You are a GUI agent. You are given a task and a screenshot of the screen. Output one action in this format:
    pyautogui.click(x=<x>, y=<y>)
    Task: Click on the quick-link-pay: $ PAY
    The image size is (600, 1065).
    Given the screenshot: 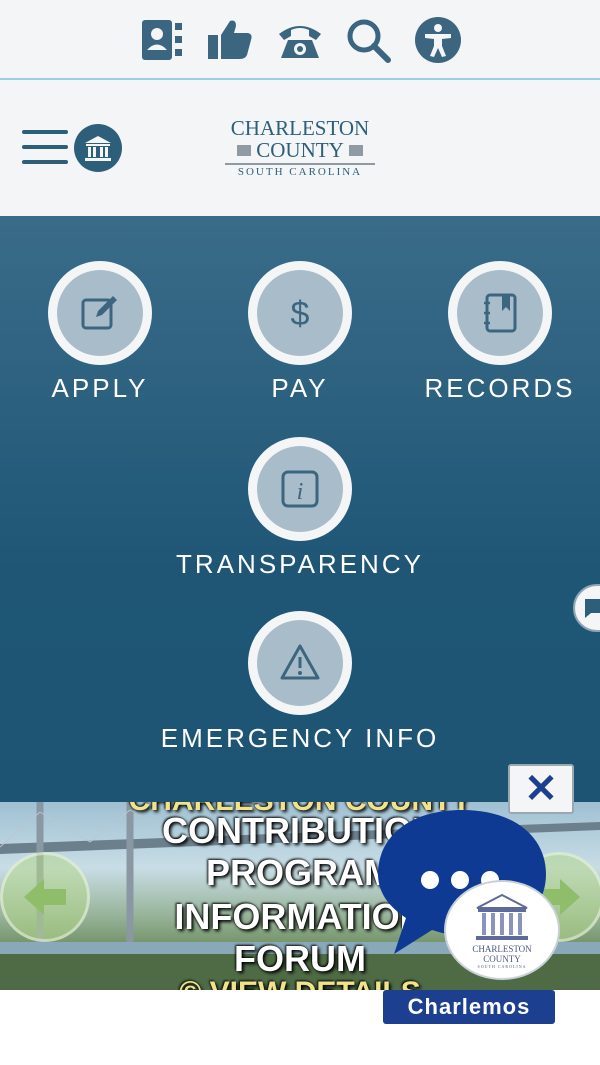 What is the action you would take?
    pyautogui.click(x=300, y=332)
    